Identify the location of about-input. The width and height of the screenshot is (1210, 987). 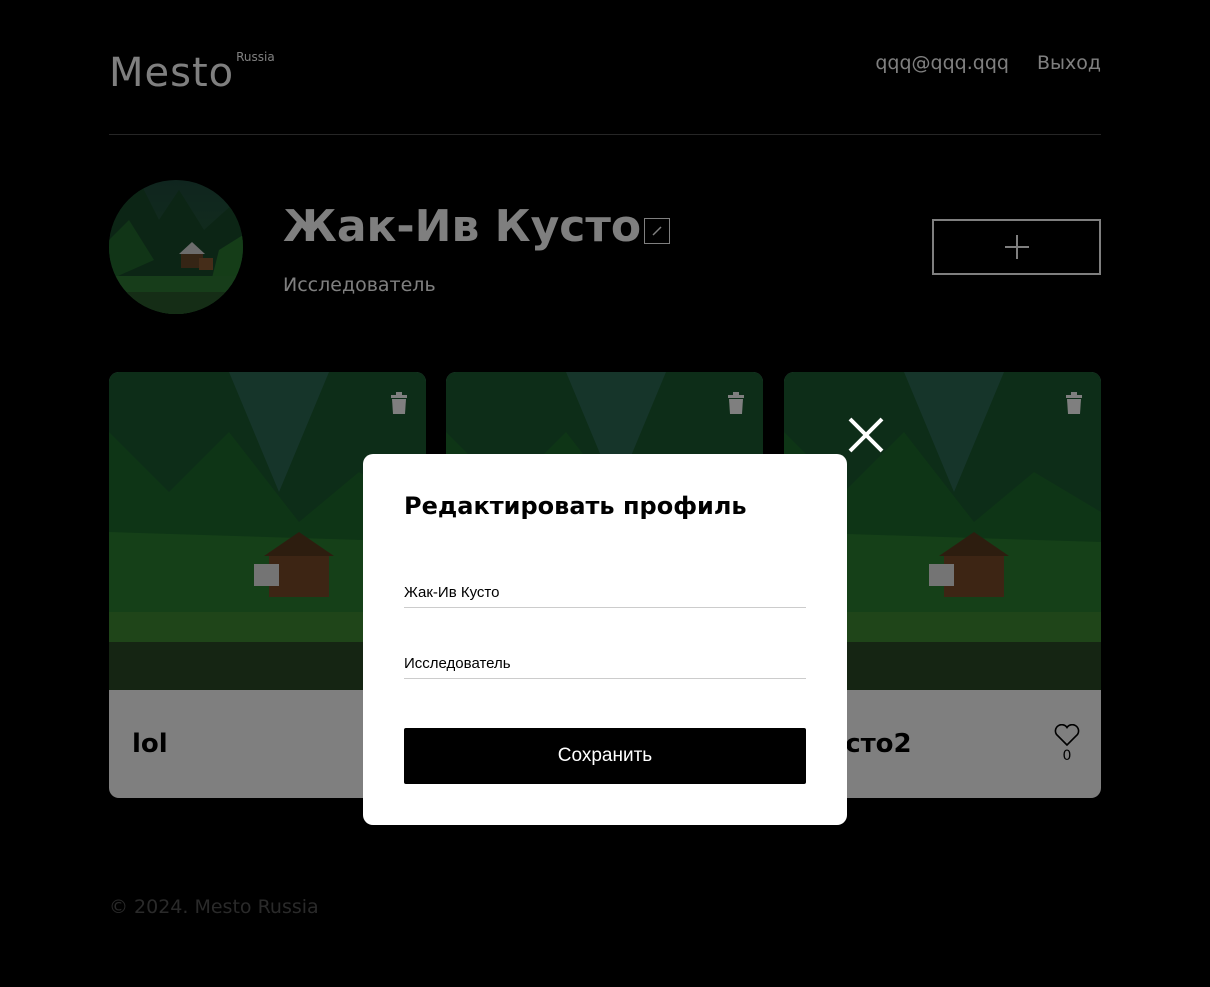
(605, 664).